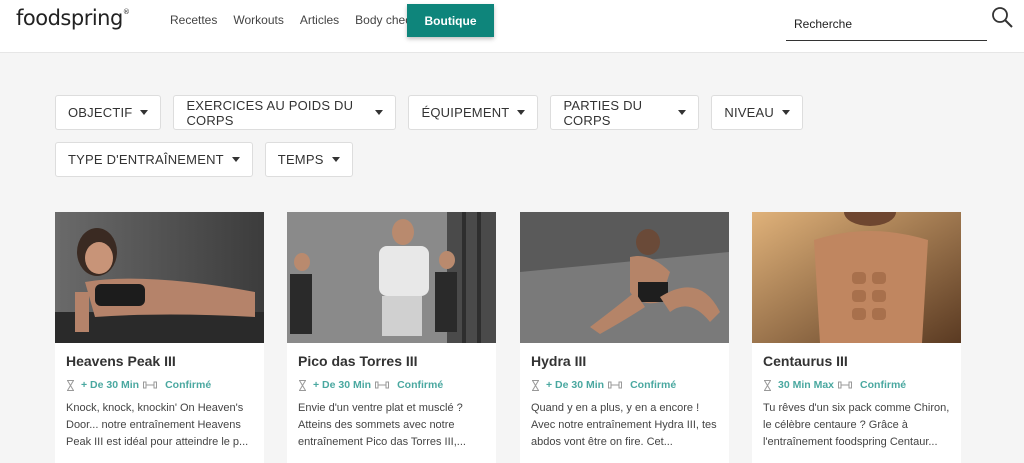 The width and height of the screenshot is (1024, 463). Describe the element at coordinates (856, 363) in the screenshot. I see `workout-title: Centaurus III` at that location.